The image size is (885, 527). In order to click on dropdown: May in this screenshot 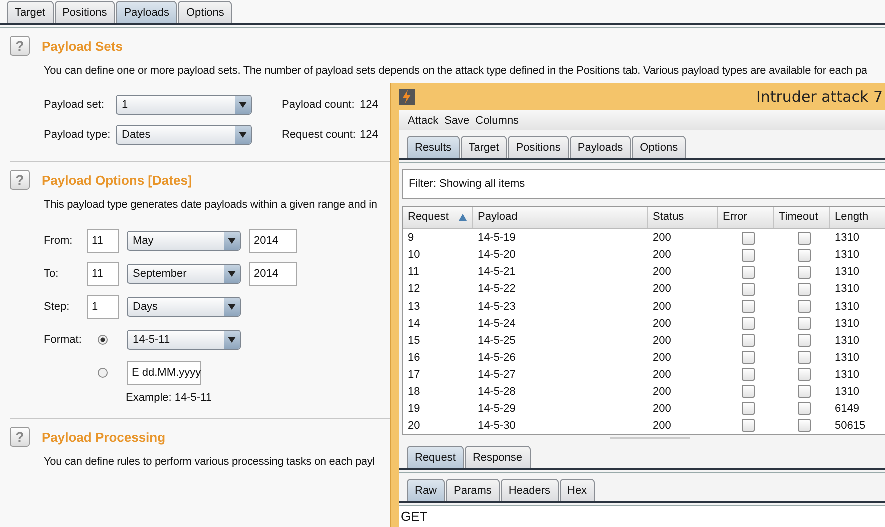, I will do `click(184, 241)`.